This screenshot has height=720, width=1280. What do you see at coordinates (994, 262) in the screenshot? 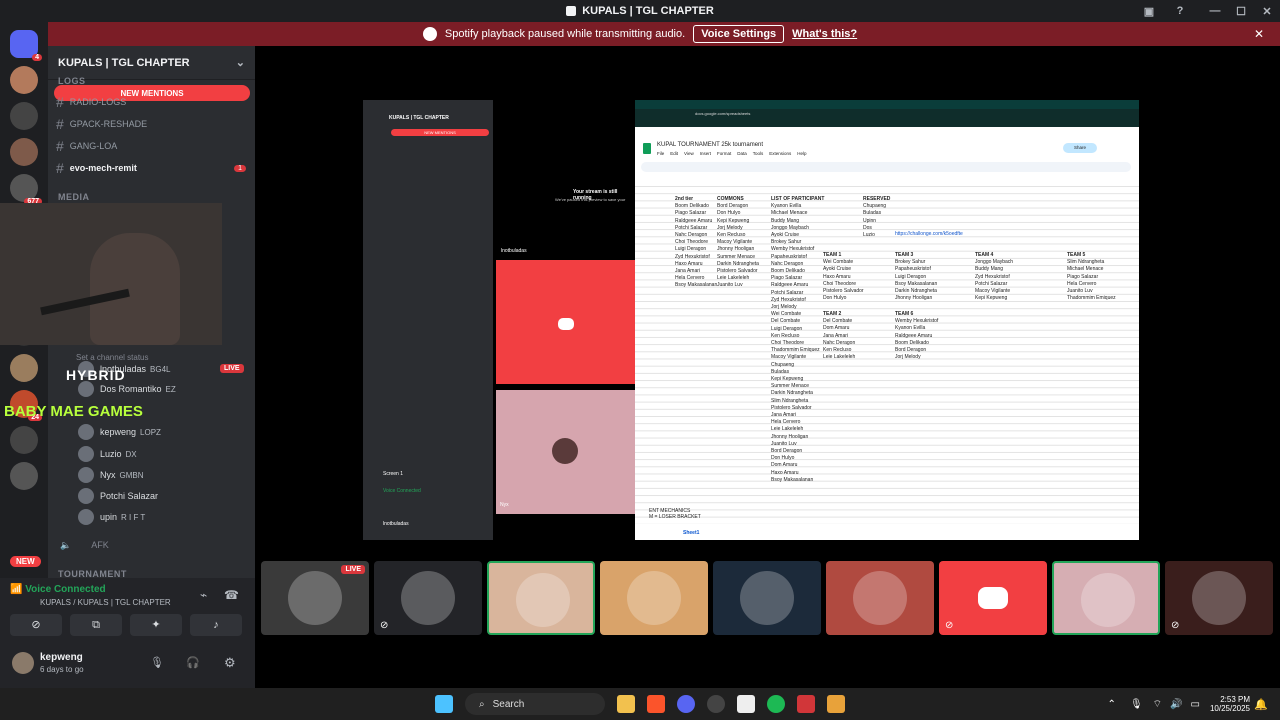
I see `sheet-cell: Jonggo Maybach` at bounding box center [994, 262].